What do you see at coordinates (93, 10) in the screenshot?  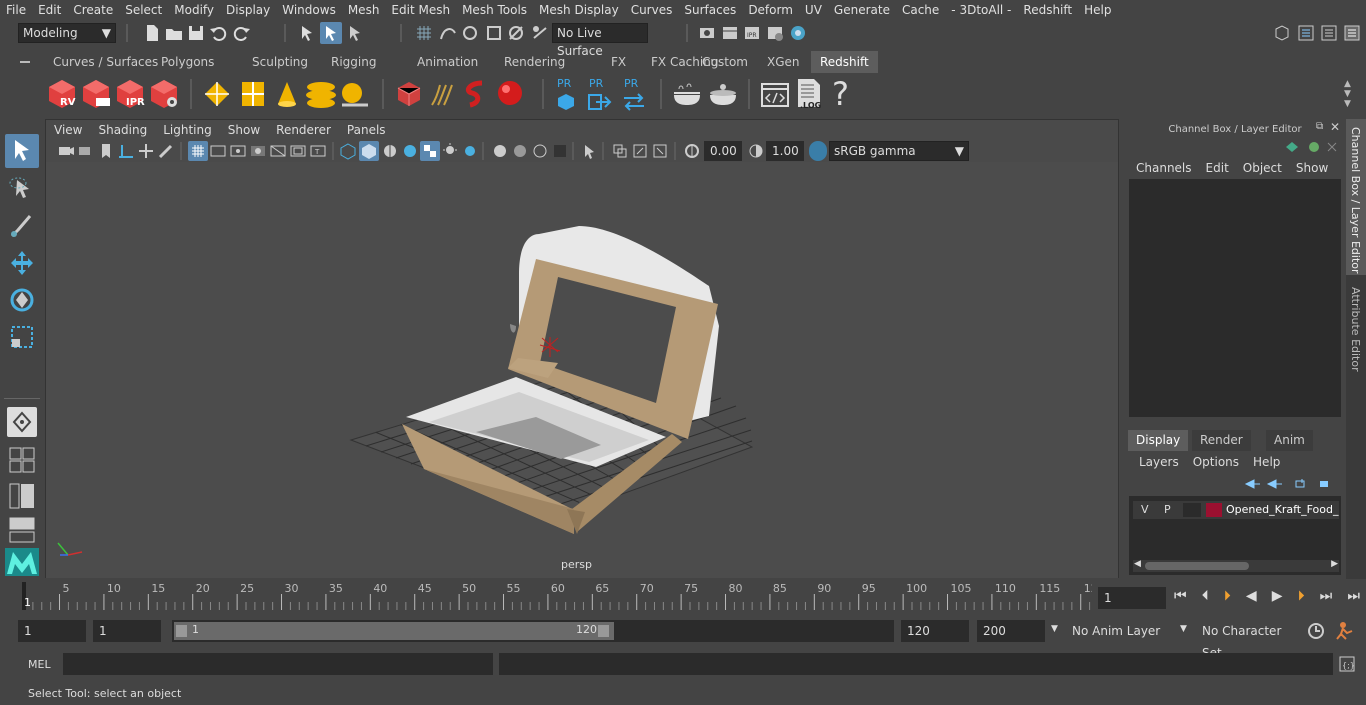 I see `menu-create: Create` at bounding box center [93, 10].